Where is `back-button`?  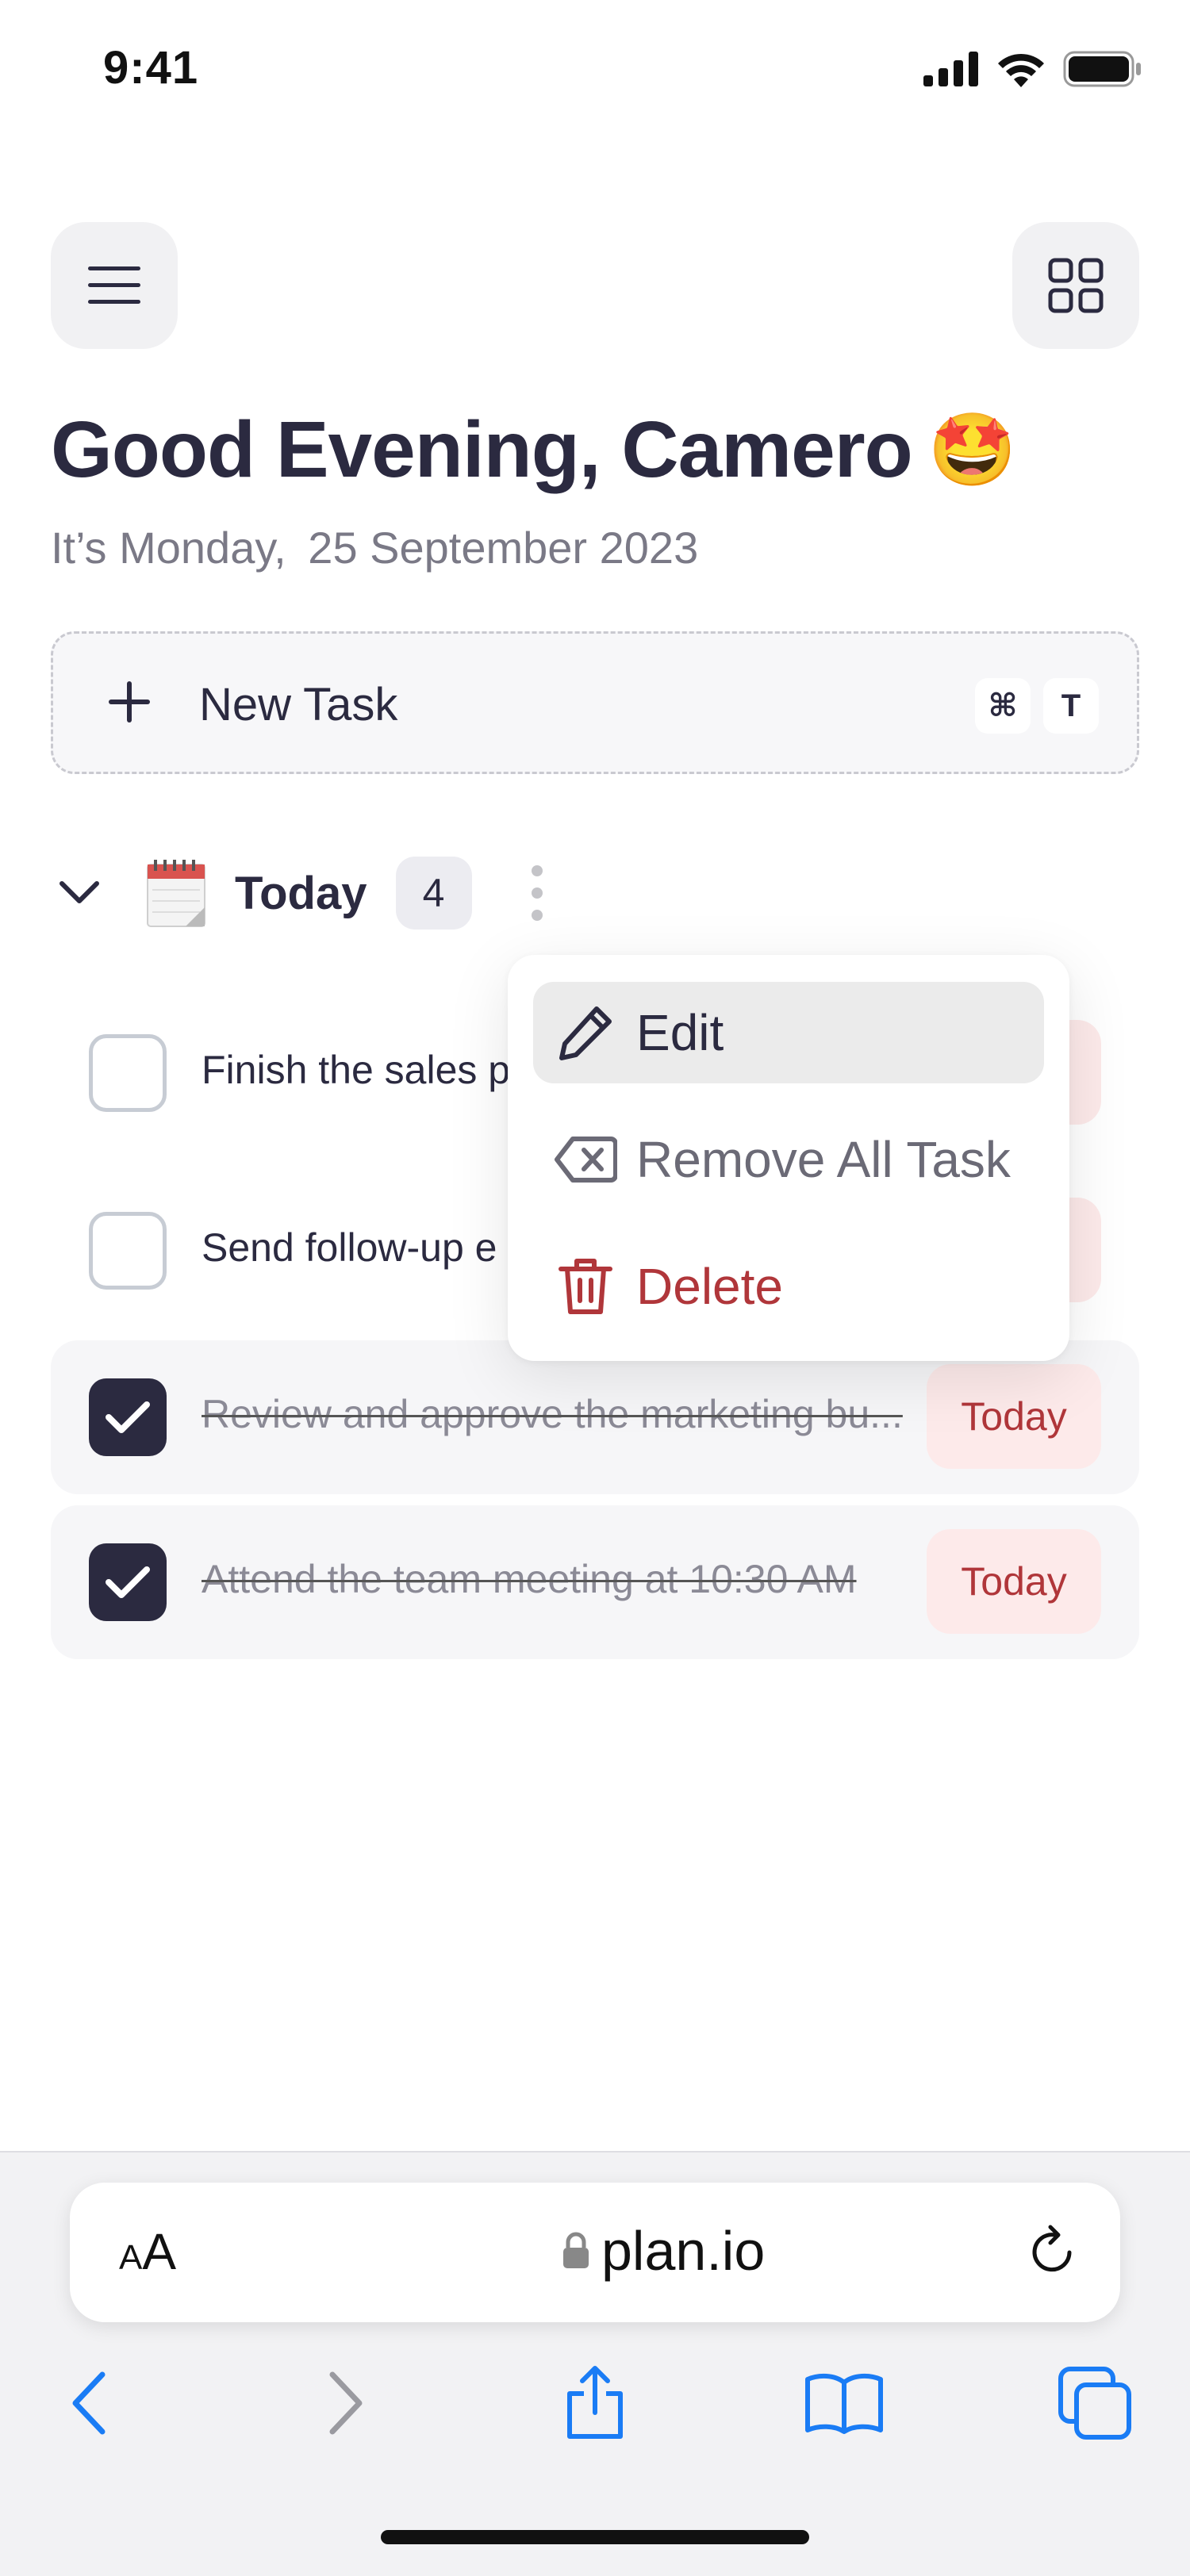
back-button is located at coordinates (89, 2403).